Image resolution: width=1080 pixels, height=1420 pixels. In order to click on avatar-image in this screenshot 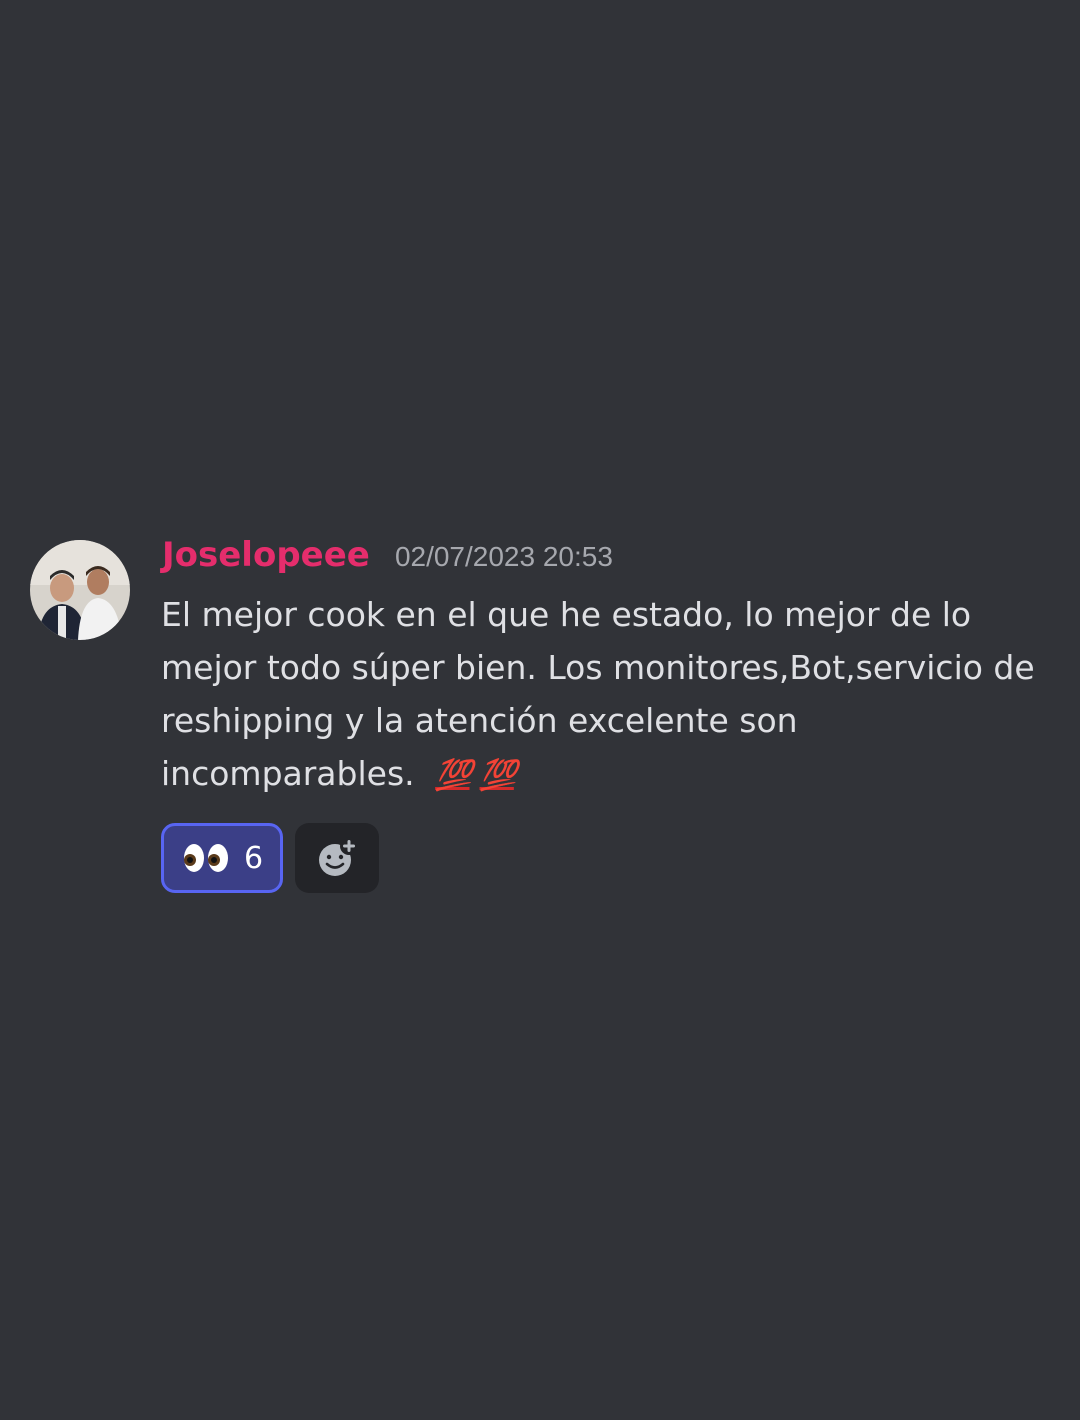, I will do `click(80, 590)`.